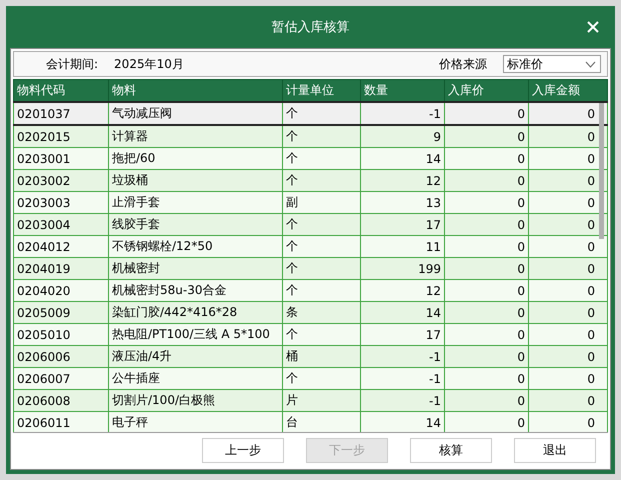 The height and width of the screenshot is (480, 621). I want to click on table-cell: 切割片/100/白极熊, so click(195, 401).